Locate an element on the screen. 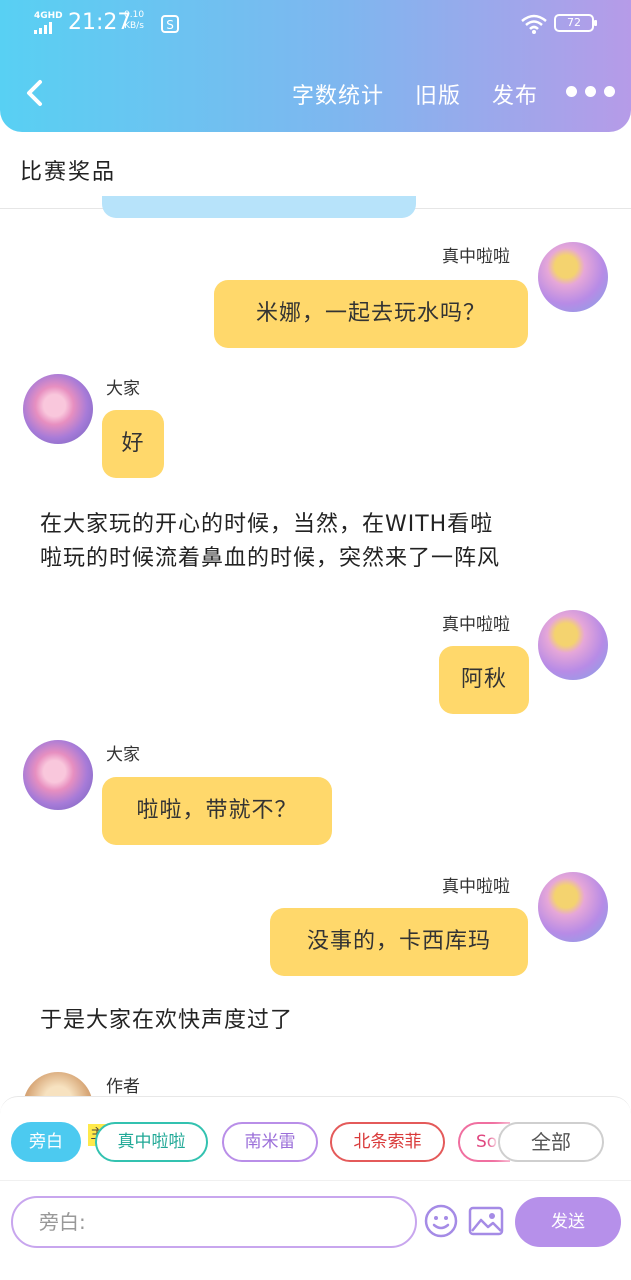  role-chip-narrator: 旁白 is located at coordinates (46, 1142).